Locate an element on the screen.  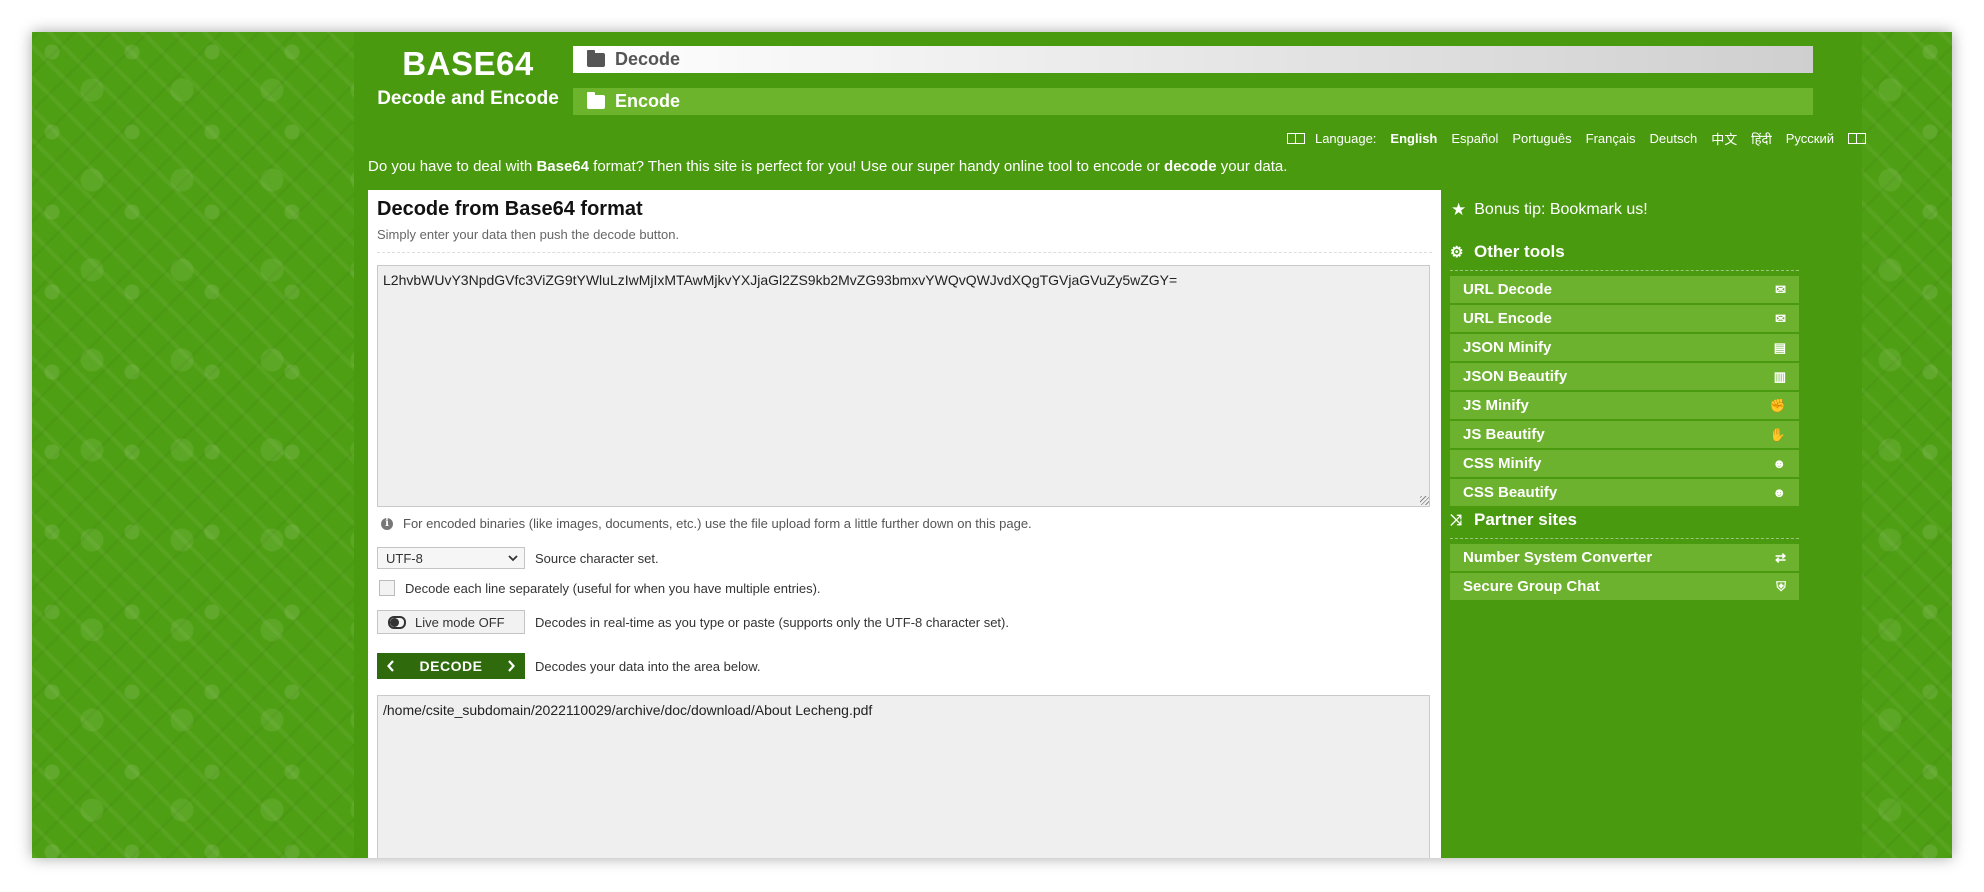
decode-description: Decodes your data into the area below. is located at coordinates (648, 666).